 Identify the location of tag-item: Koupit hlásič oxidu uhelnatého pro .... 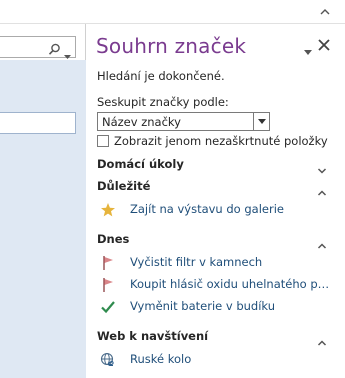
(216, 285).